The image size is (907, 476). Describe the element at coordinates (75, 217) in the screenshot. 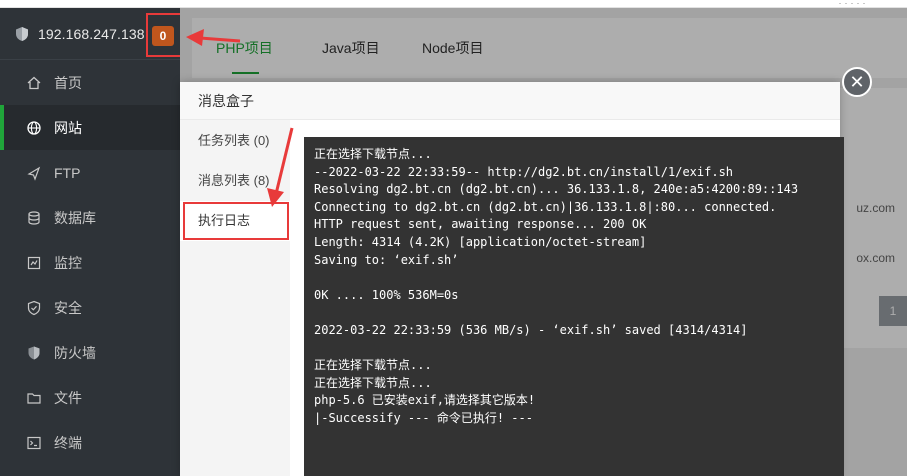

I see `sidebar-item-label: 数据库` at that location.